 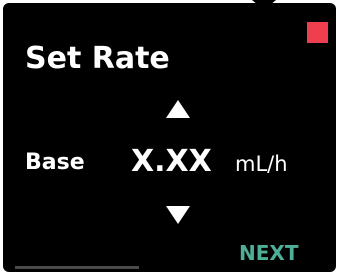 What do you see at coordinates (317, 32) in the screenshot?
I see `status-indicator-icon` at bounding box center [317, 32].